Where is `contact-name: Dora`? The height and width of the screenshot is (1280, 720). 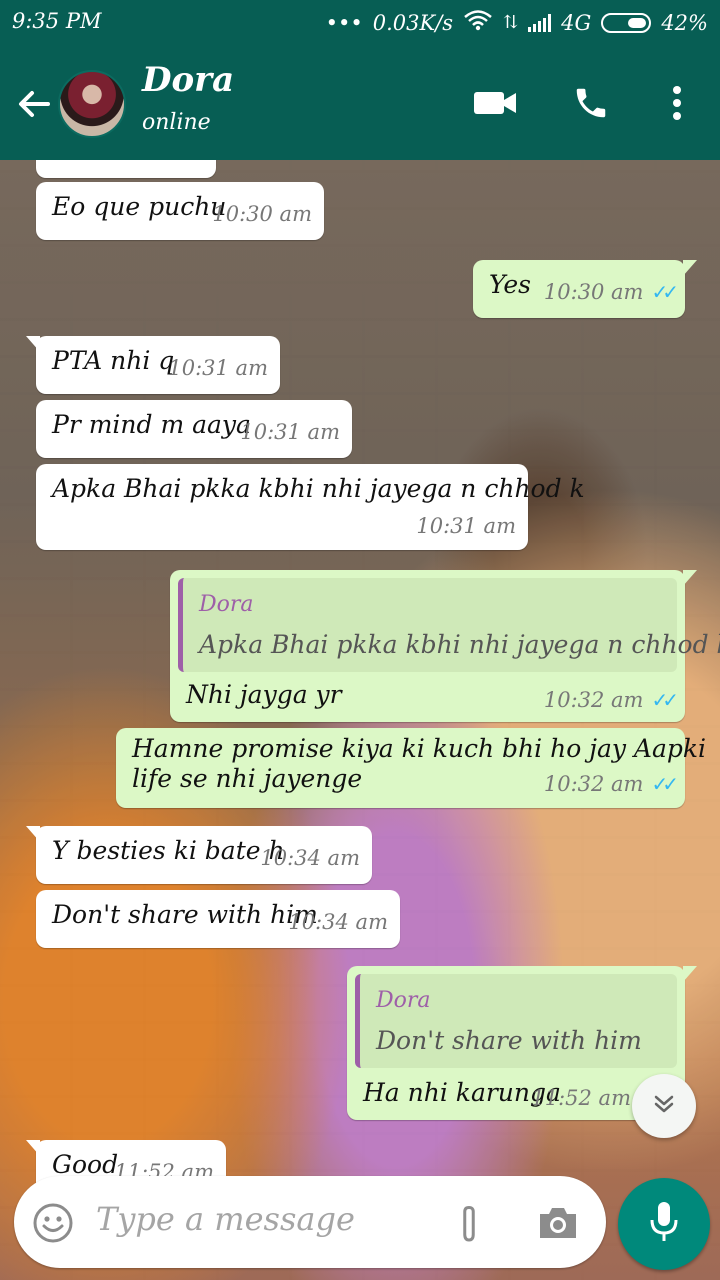 contact-name: Dora is located at coordinates (188, 80).